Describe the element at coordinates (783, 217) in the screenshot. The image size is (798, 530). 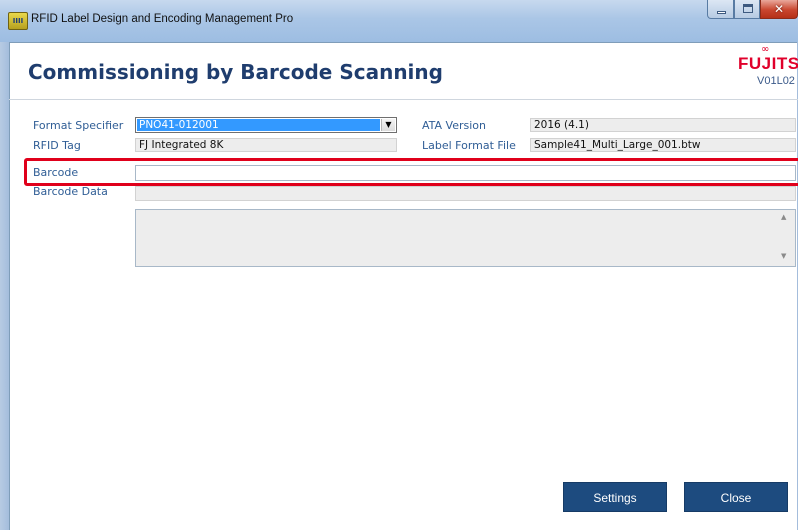
I see `scroll-up-icon: ▲` at that location.